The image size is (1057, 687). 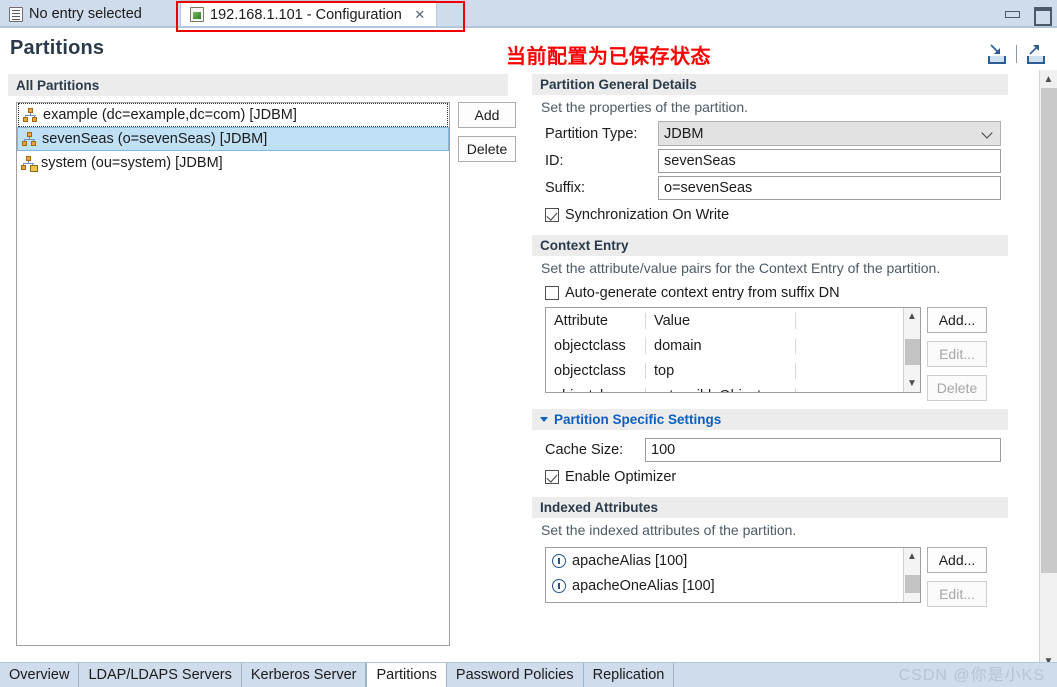 I want to click on cache-size-label: Cache Size:, so click(x=584, y=450).